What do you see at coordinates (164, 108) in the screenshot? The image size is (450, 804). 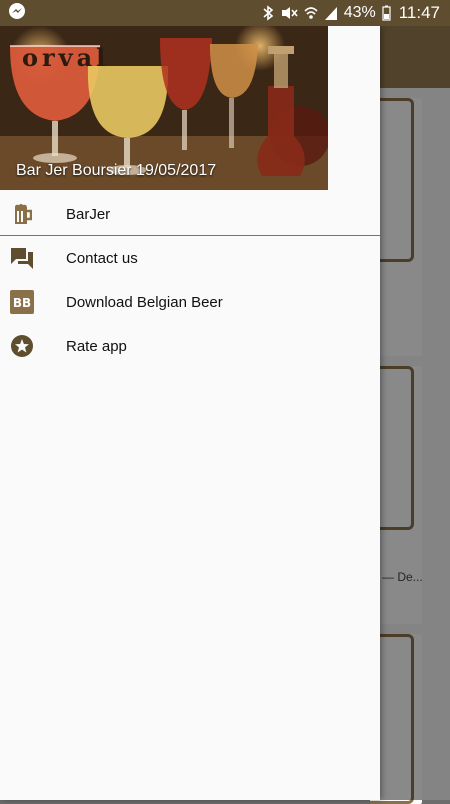 I see `drawer-header-image: orval Bar Jer Boursier 19/05/2017` at bounding box center [164, 108].